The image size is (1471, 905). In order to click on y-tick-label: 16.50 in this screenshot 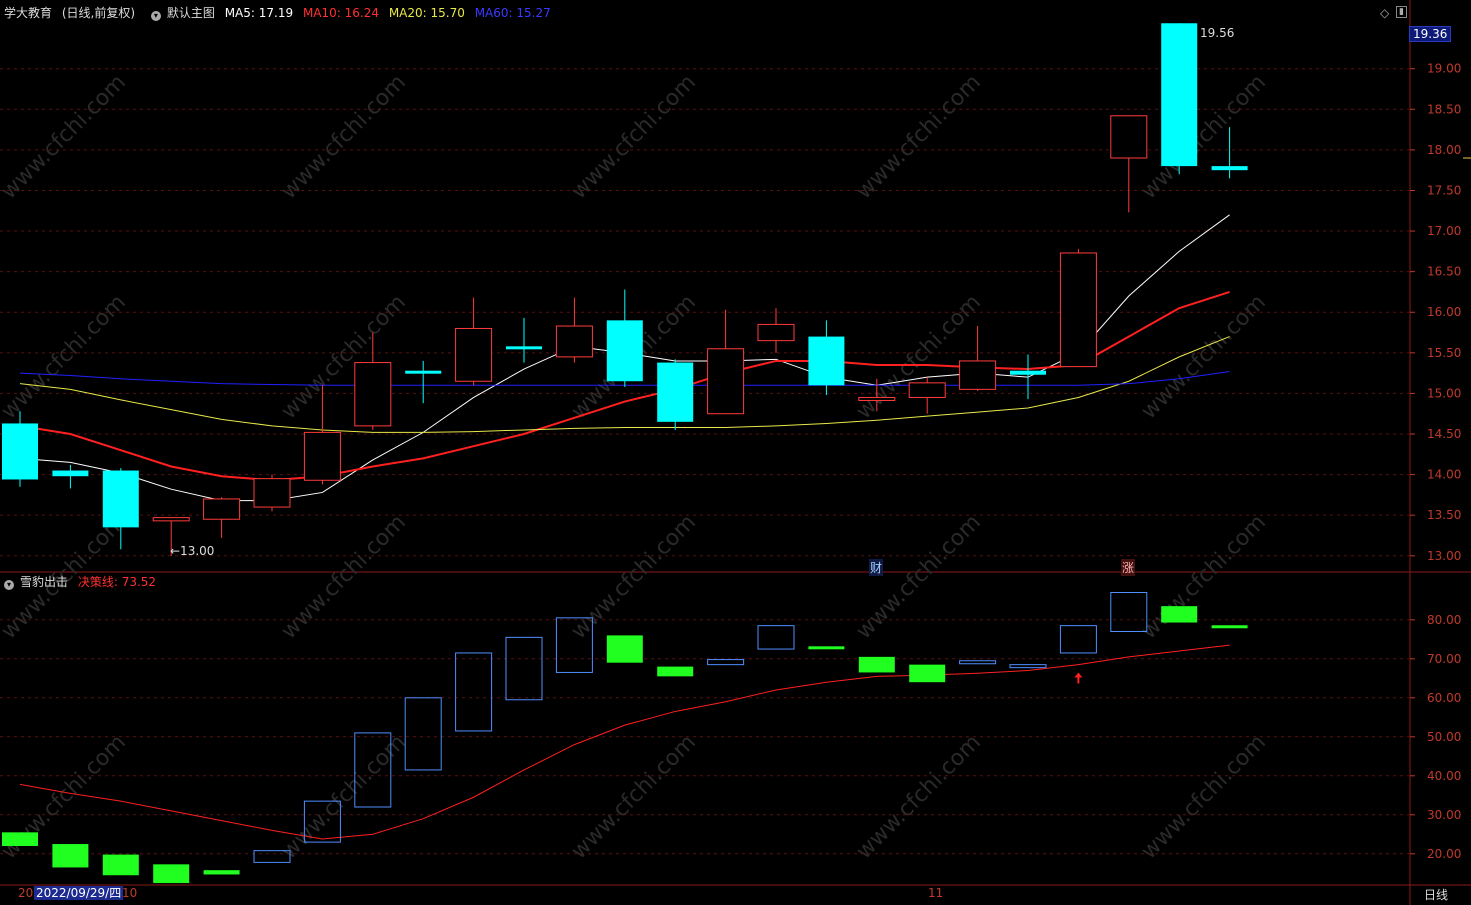, I will do `click(1444, 272)`.